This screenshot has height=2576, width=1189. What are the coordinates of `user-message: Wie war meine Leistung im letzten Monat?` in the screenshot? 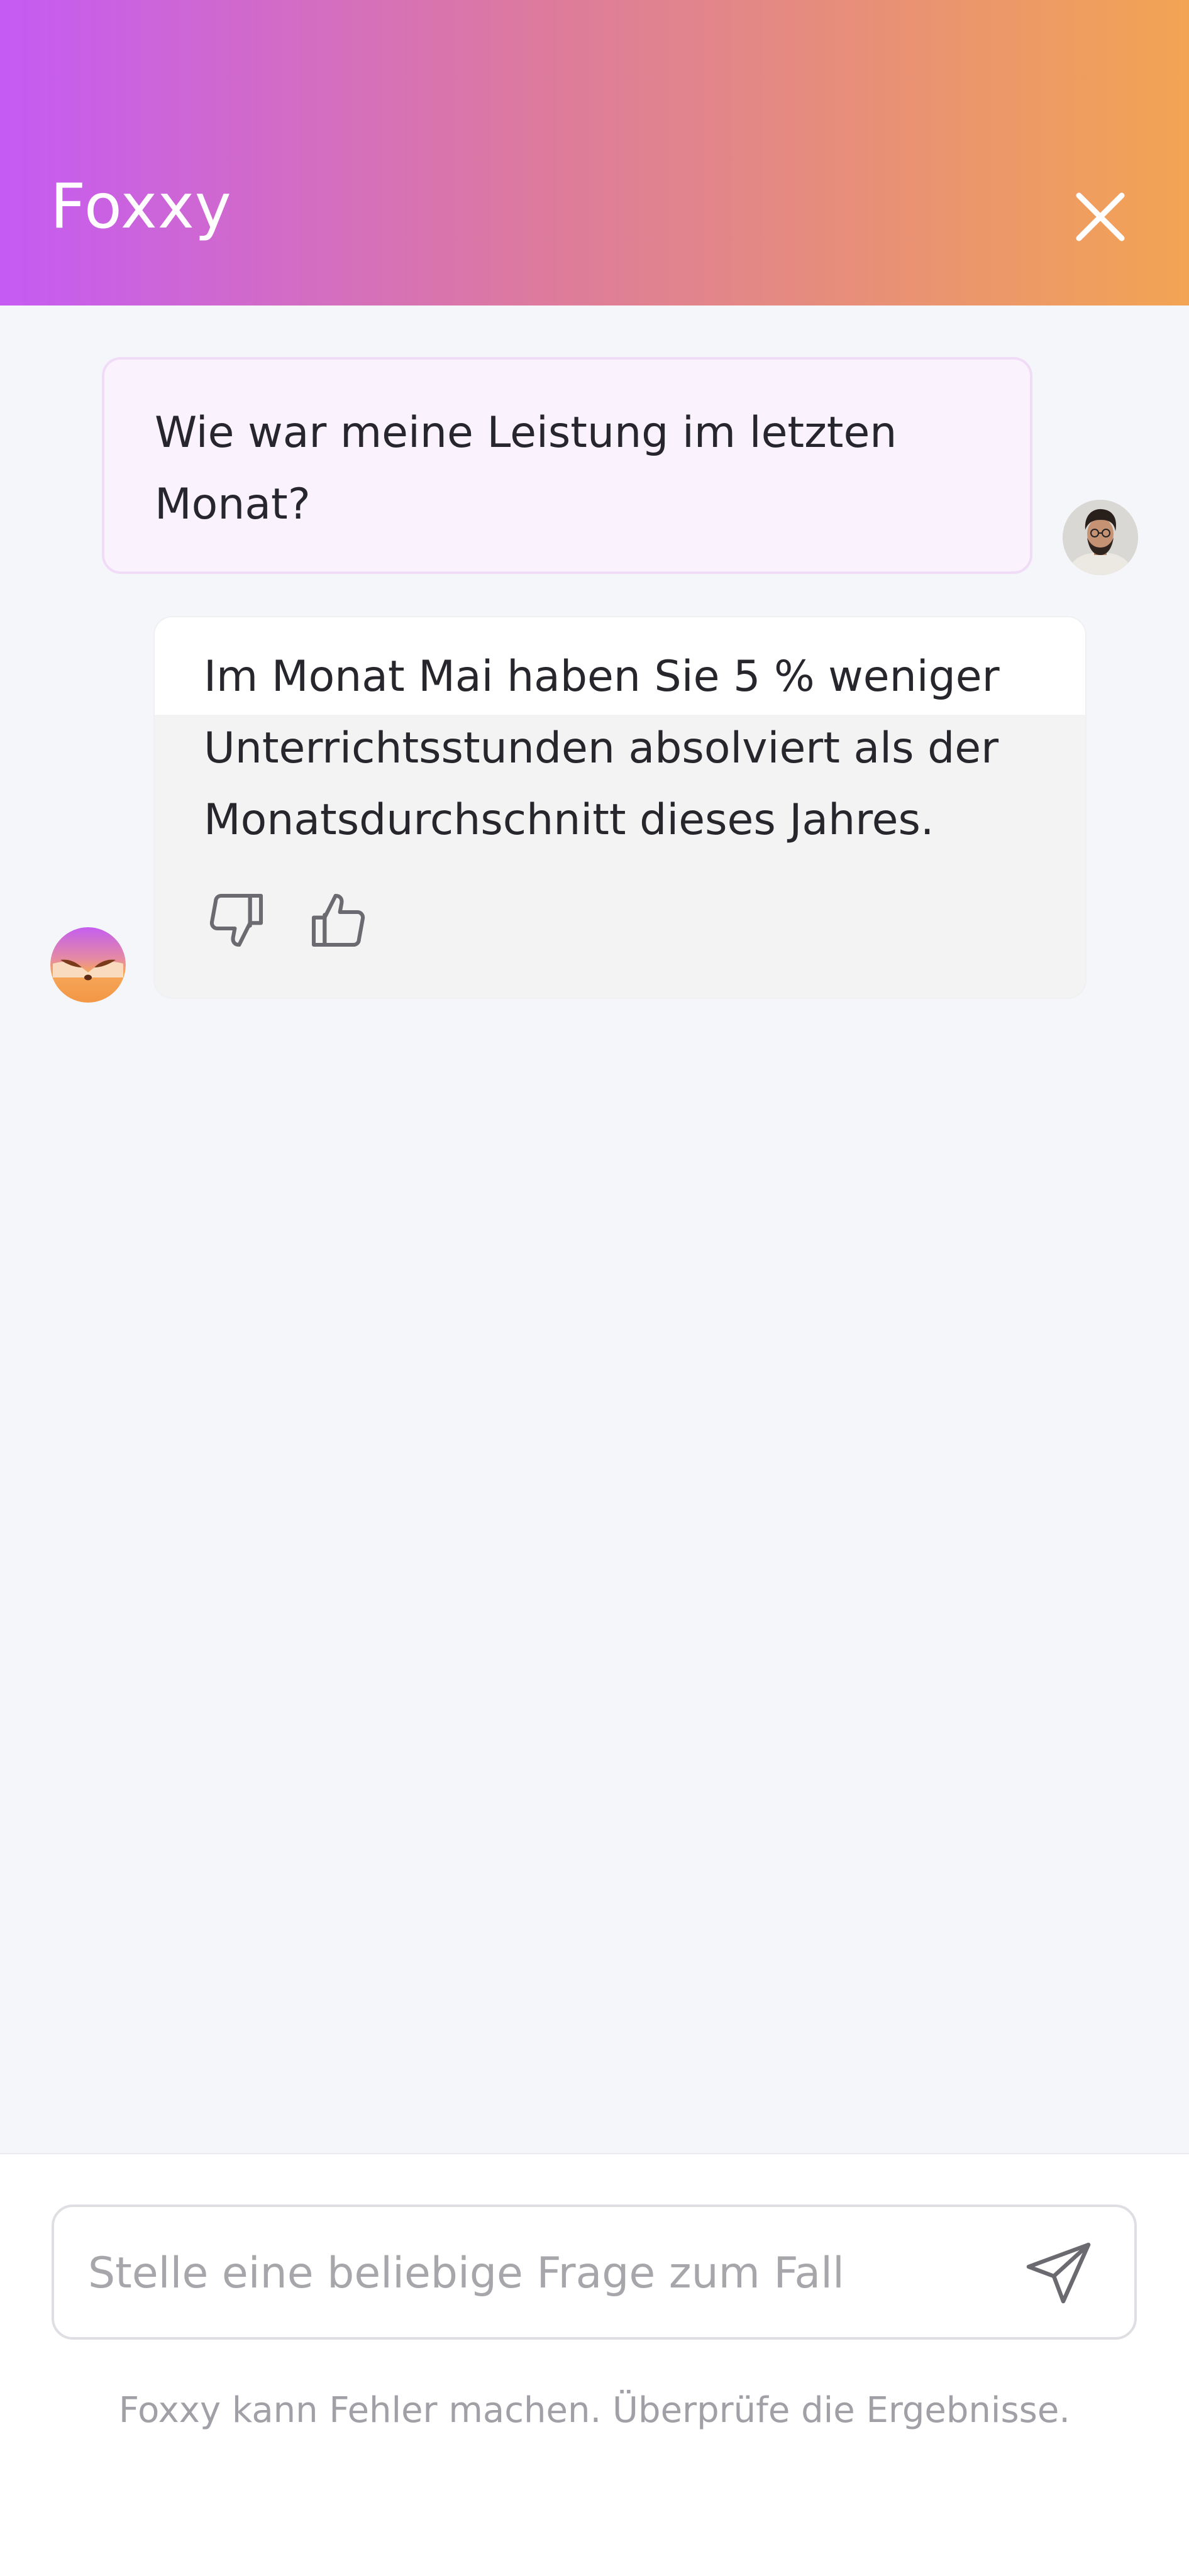 It's located at (567, 466).